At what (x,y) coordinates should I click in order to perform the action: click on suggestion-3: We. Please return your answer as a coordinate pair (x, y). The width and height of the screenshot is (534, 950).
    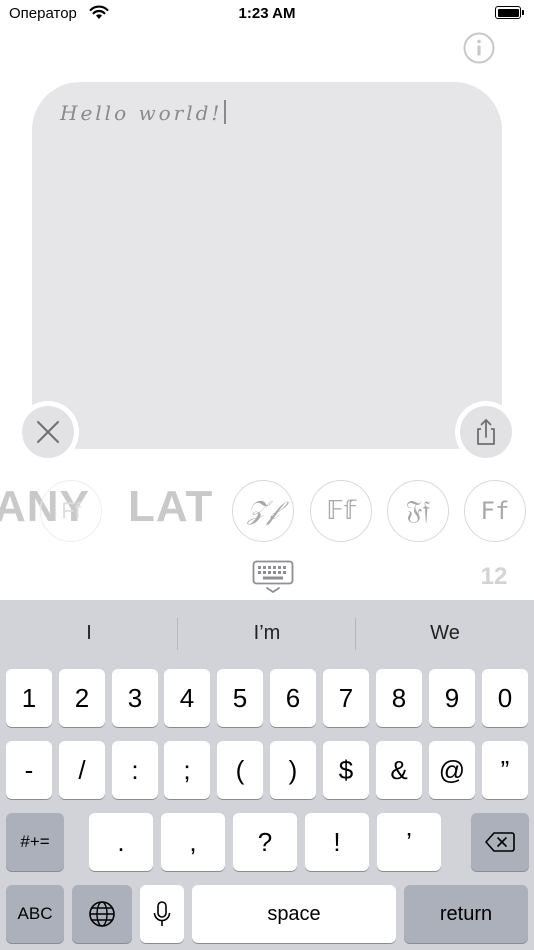
    Looking at the image, I should click on (445, 633).